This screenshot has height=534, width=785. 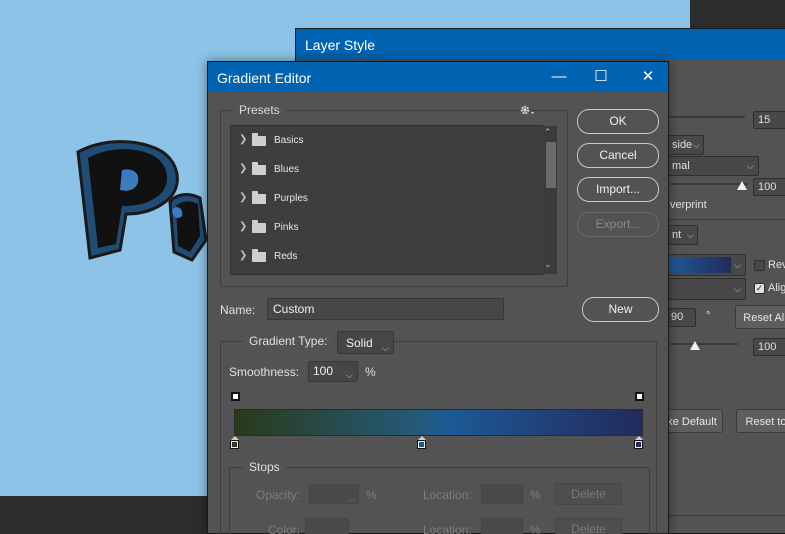 I want to click on layer-style-title: Layer Style, so click(x=340, y=45).